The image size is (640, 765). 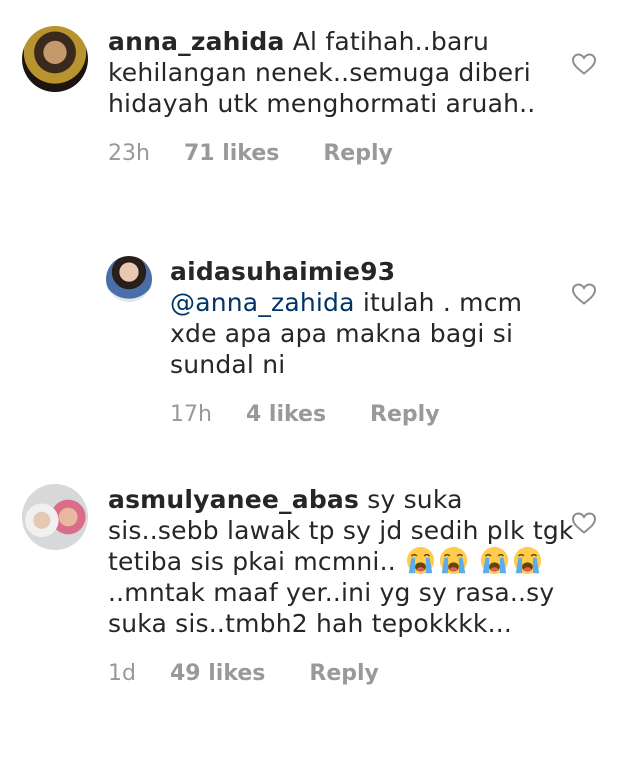 I want to click on comment-meta: 1d 49 likes Reply, so click(x=343, y=673).